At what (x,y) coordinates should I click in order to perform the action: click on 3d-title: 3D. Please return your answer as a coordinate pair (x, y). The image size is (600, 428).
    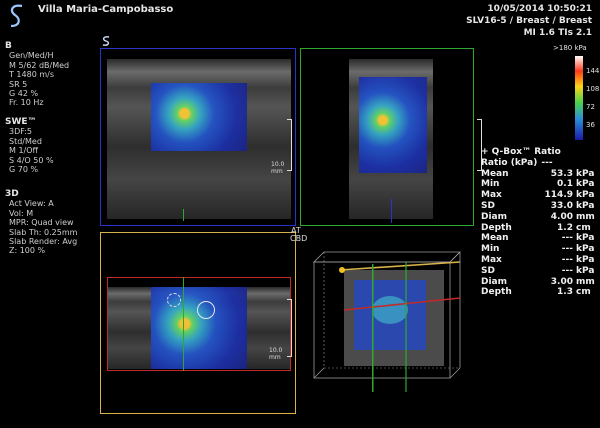
    Looking at the image, I should click on (12, 194).